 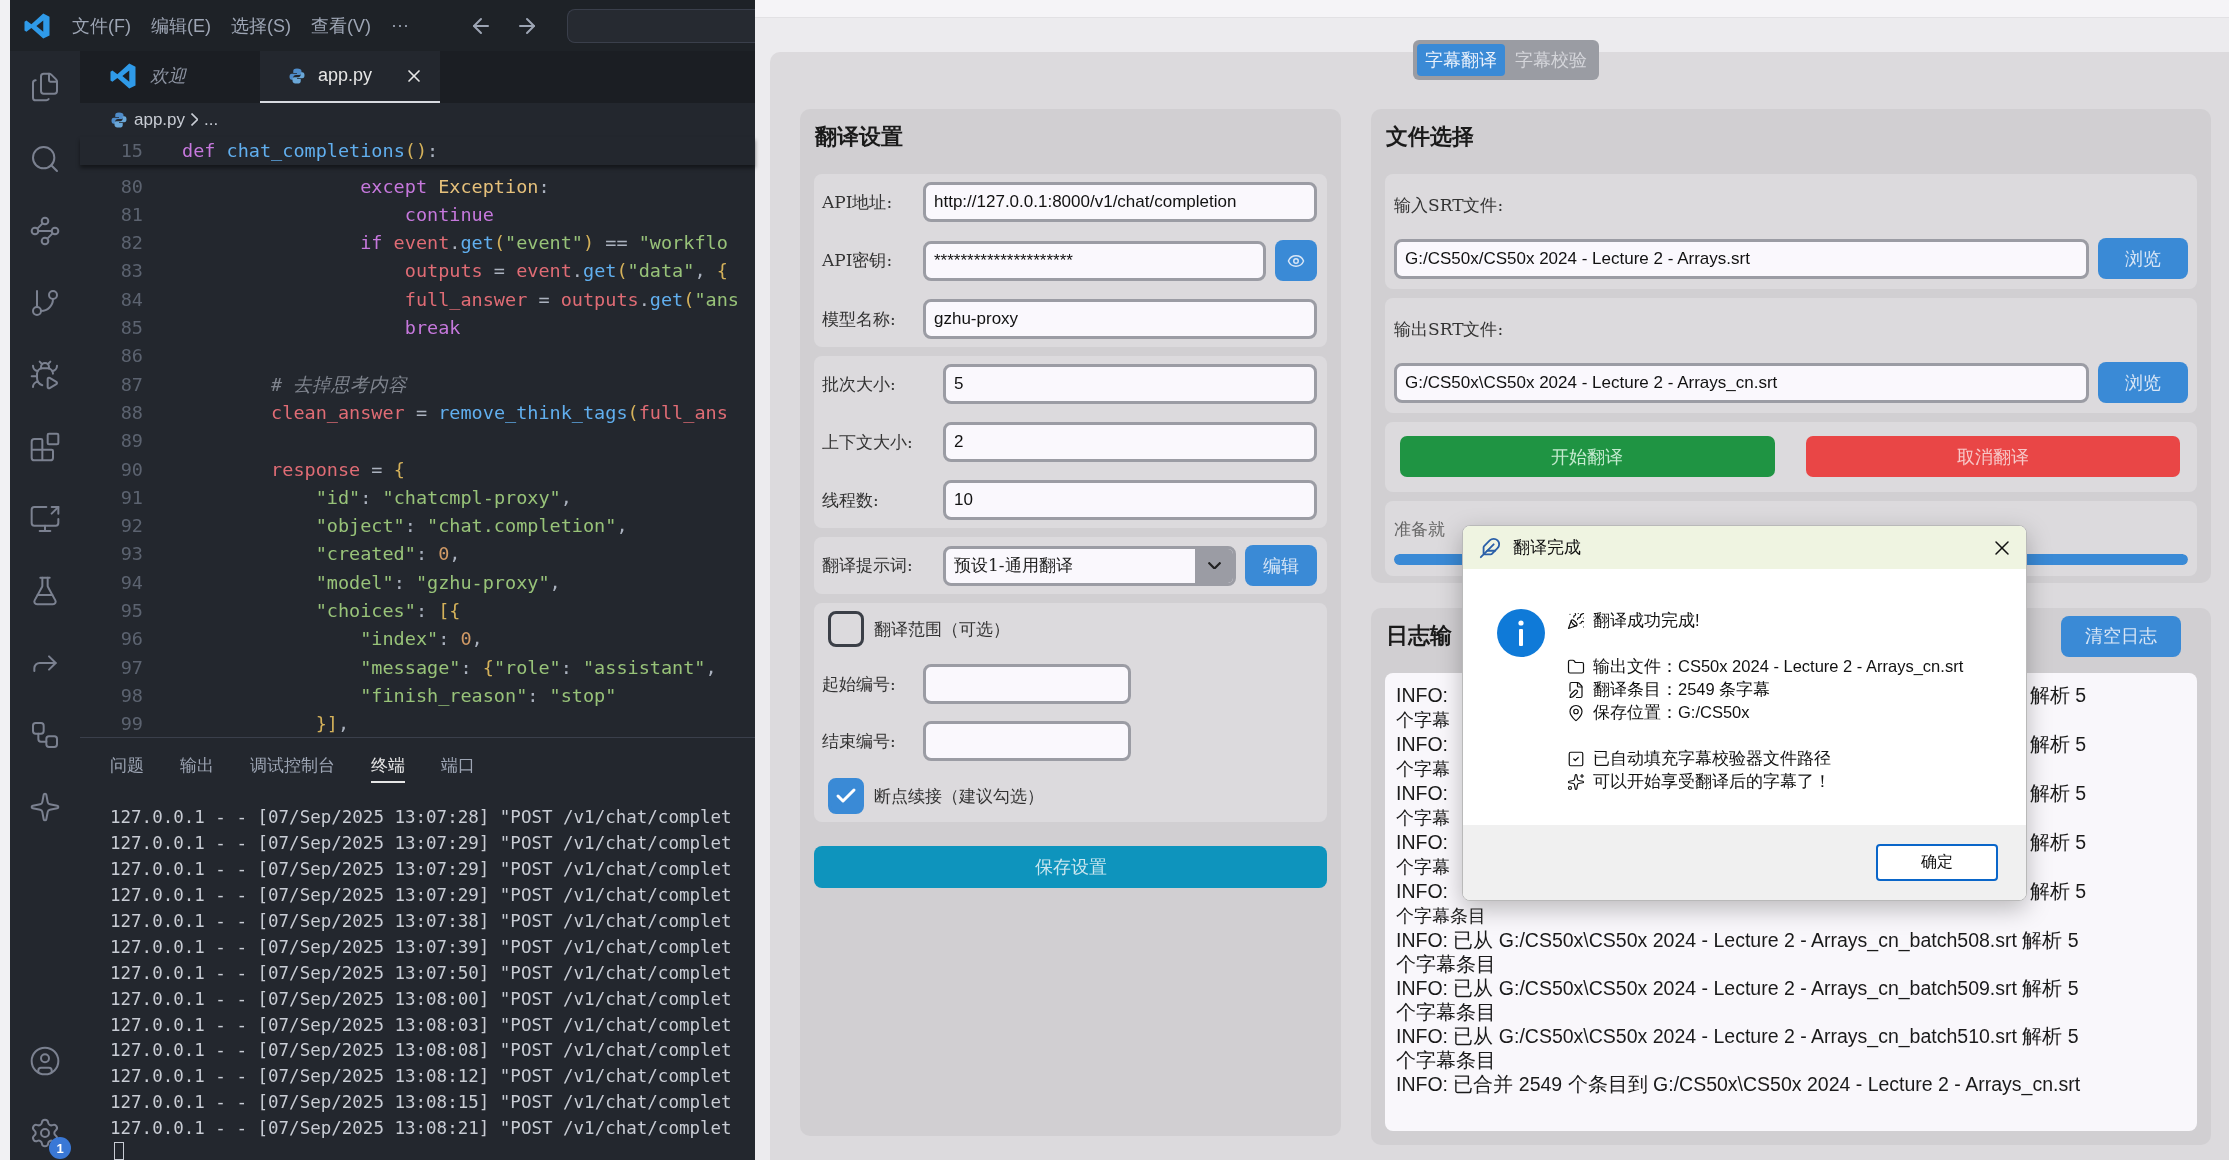 What do you see at coordinates (45, 87) in the screenshot?
I see `files-icon` at bounding box center [45, 87].